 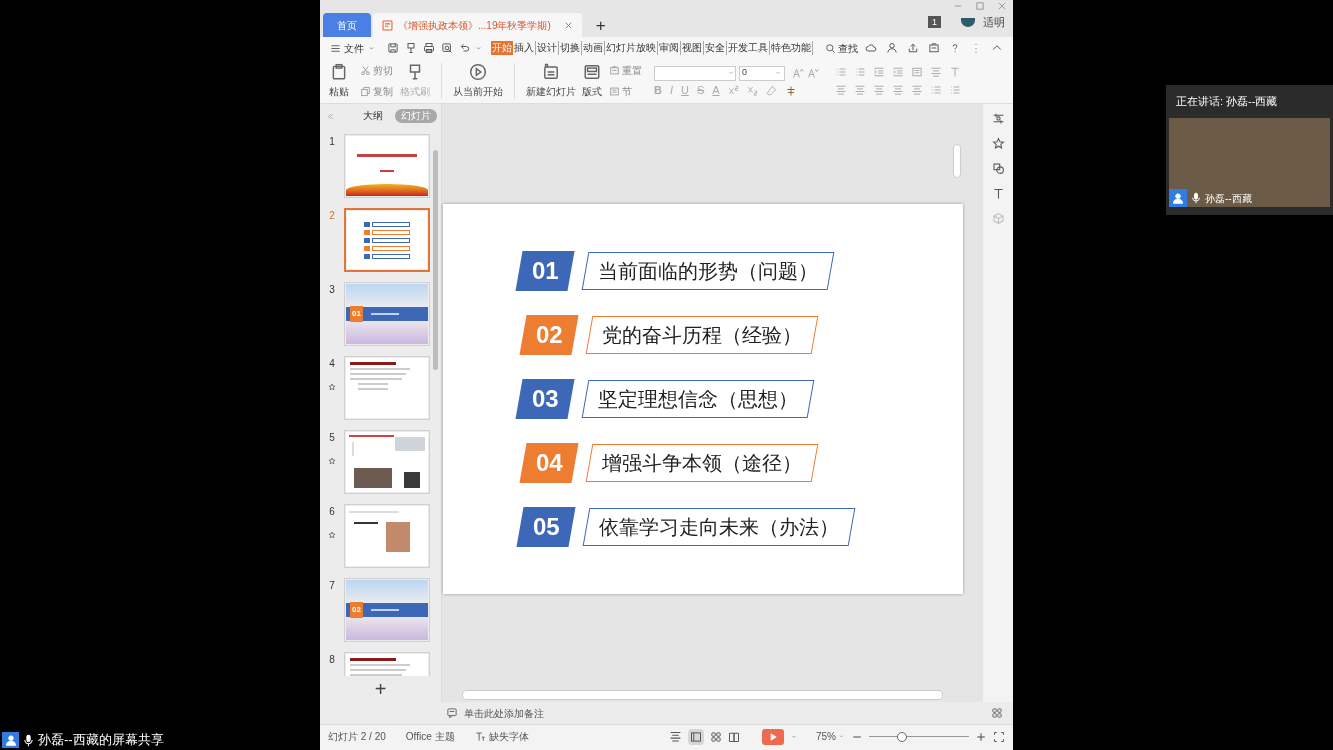 What do you see at coordinates (548, 463) in the screenshot?
I see `number-badge: 04` at bounding box center [548, 463].